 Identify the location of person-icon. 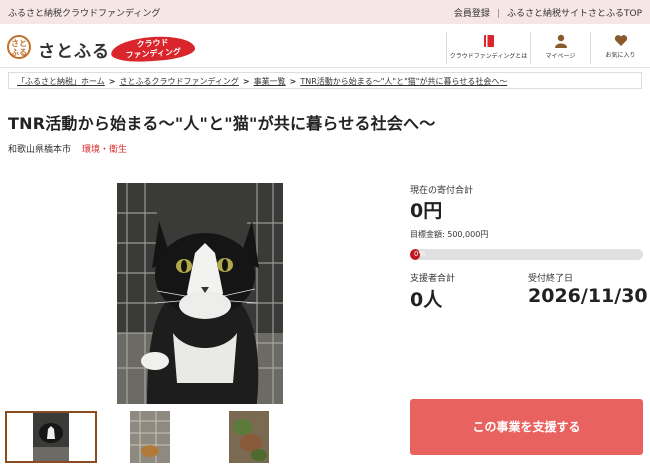
(560, 41).